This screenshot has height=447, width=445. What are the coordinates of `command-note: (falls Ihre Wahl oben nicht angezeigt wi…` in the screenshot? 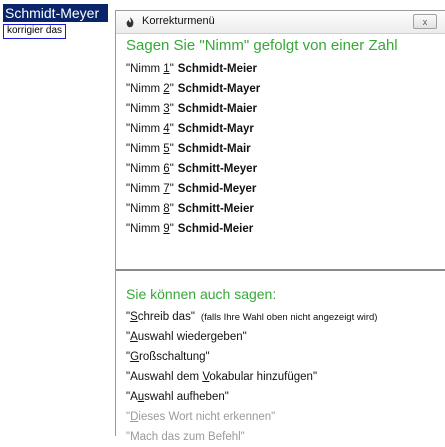 It's located at (289, 317).